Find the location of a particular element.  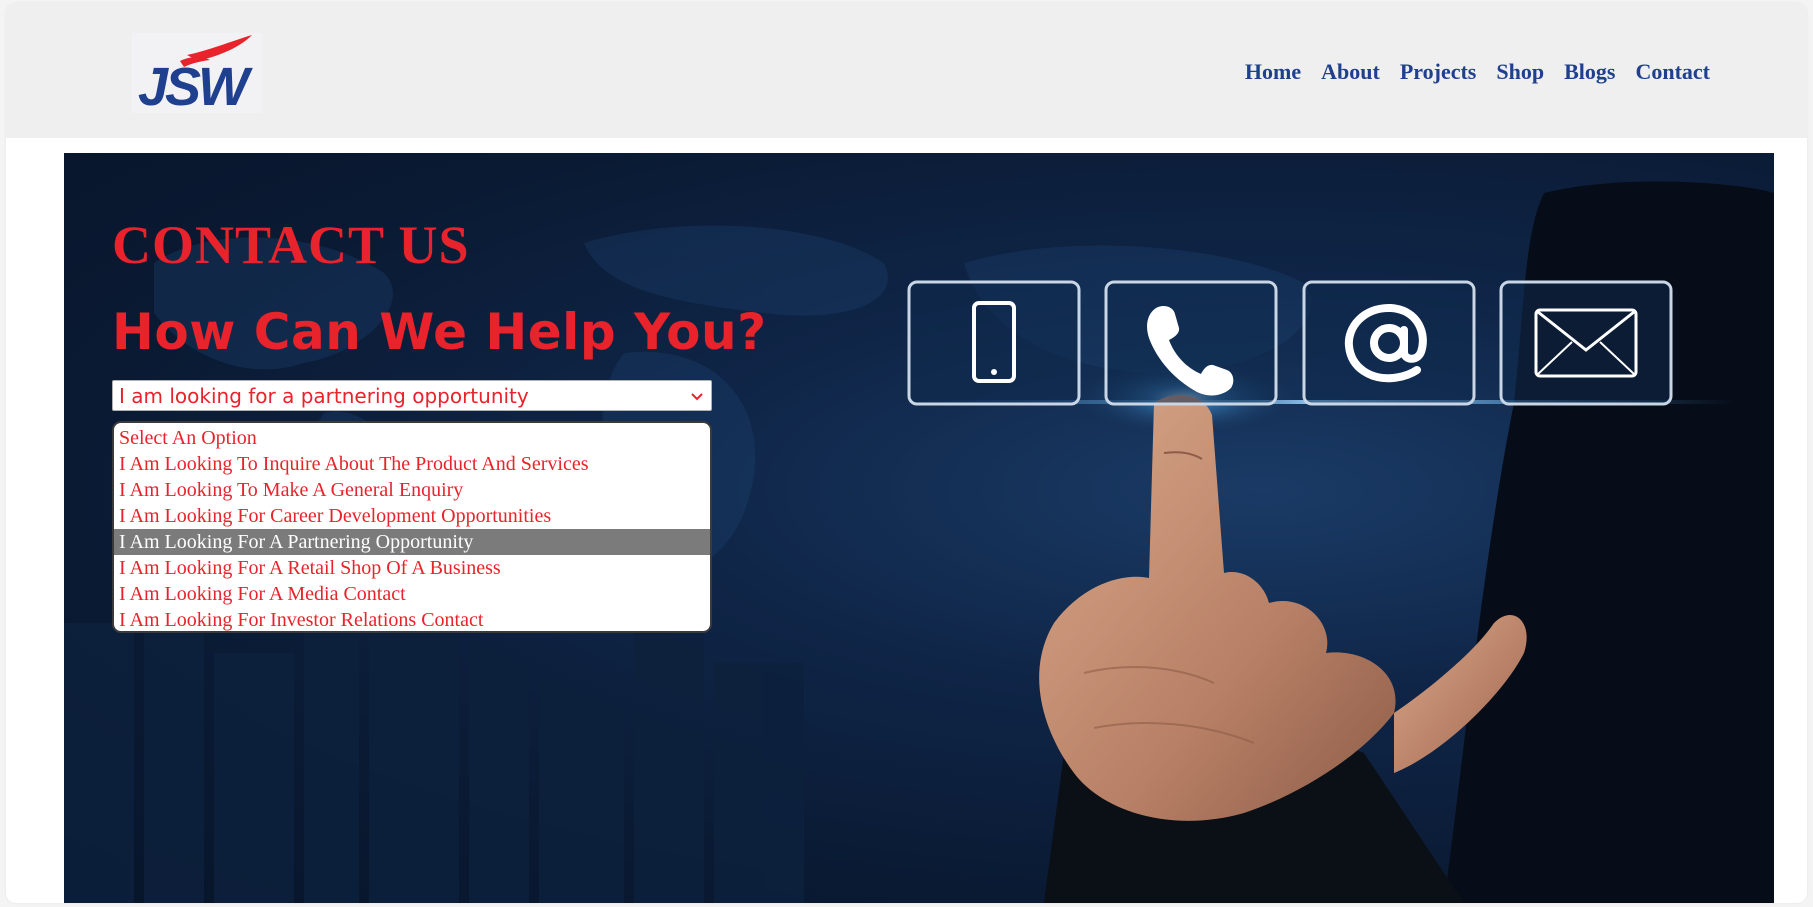

option-general-enquiry: I Am Looking To Make A General Enquiry is located at coordinates (412, 490).